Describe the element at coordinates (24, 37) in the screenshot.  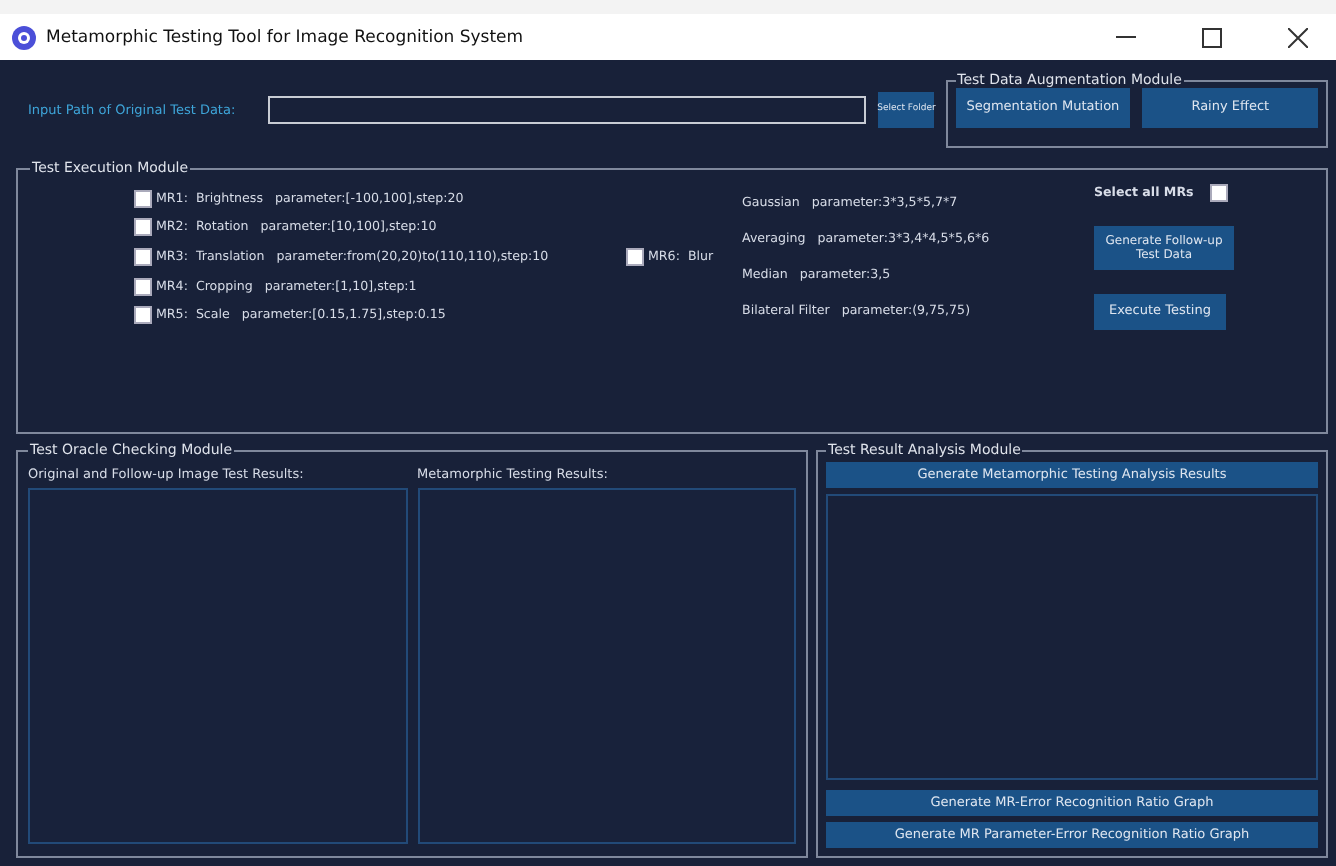
I see `app-logo-icon` at that location.